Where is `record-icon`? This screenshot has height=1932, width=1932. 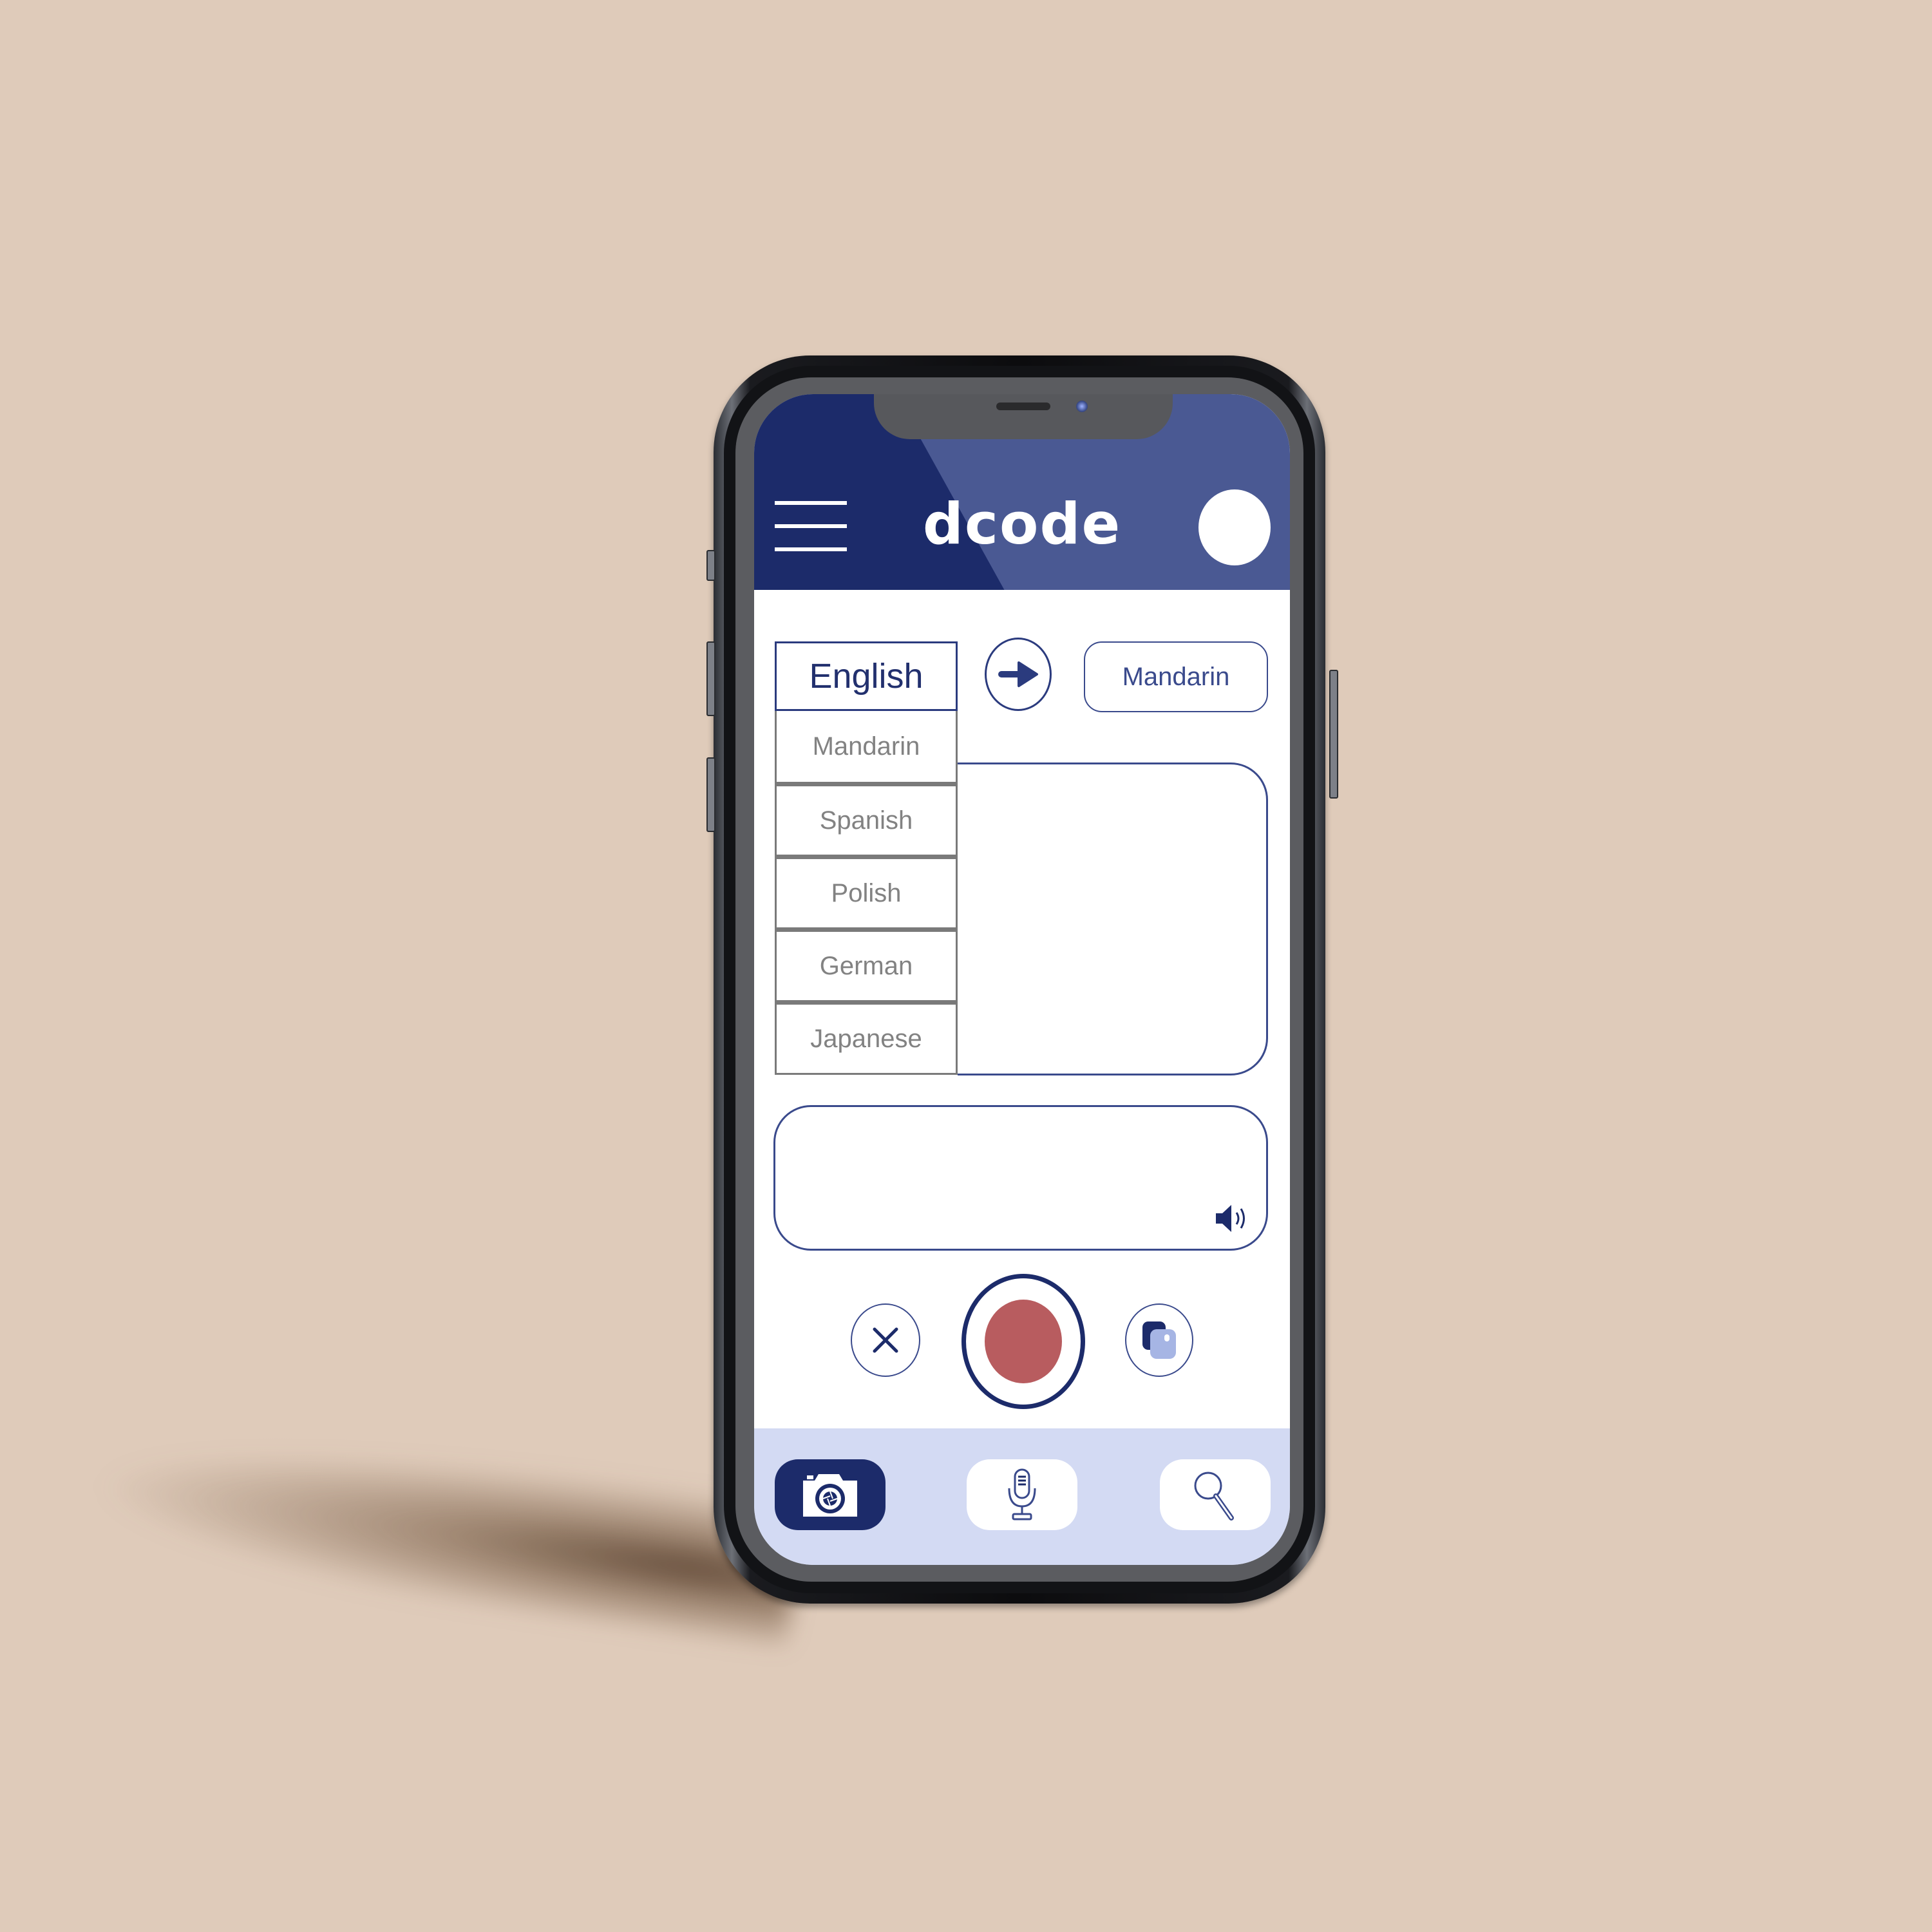
record-icon is located at coordinates (1023, 1341).